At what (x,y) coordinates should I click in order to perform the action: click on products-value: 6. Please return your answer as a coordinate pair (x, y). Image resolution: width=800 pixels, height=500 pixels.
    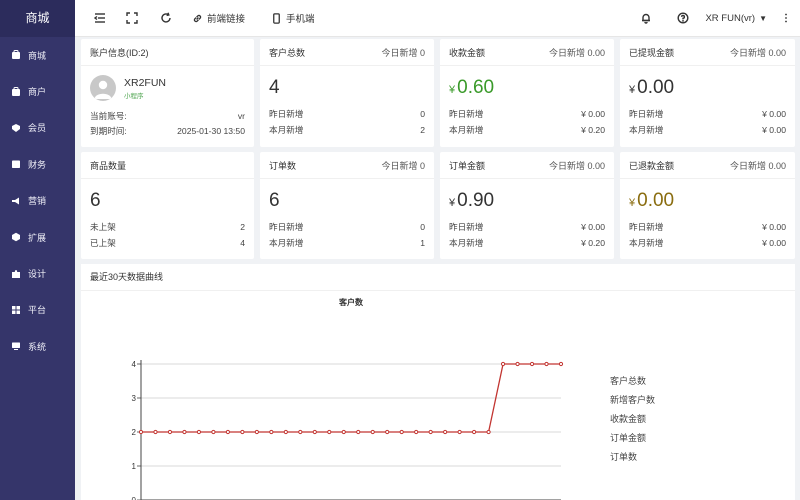
    Looking at the image, I should click on (95, 200).